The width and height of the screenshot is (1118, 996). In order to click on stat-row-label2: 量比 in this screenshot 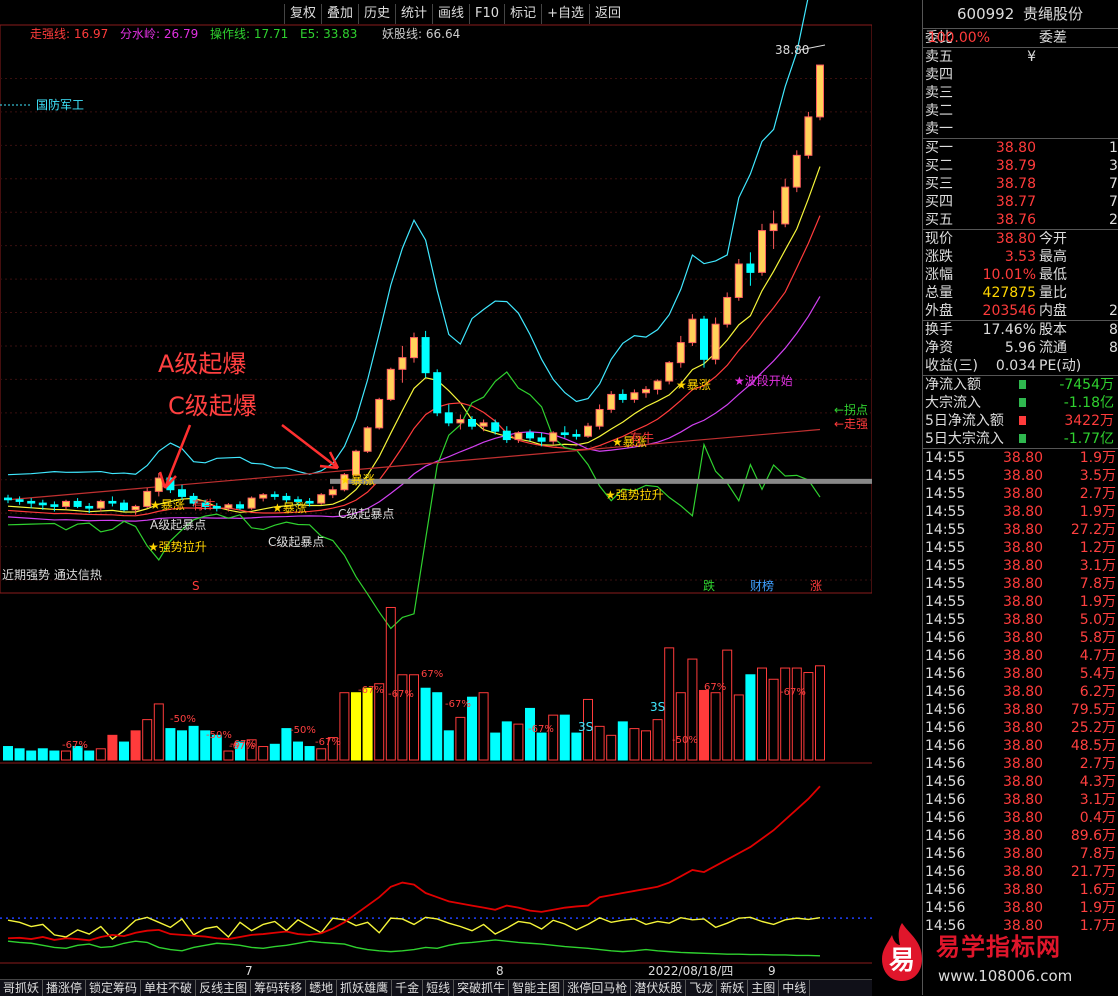, I will do `click(1053, 293)`.